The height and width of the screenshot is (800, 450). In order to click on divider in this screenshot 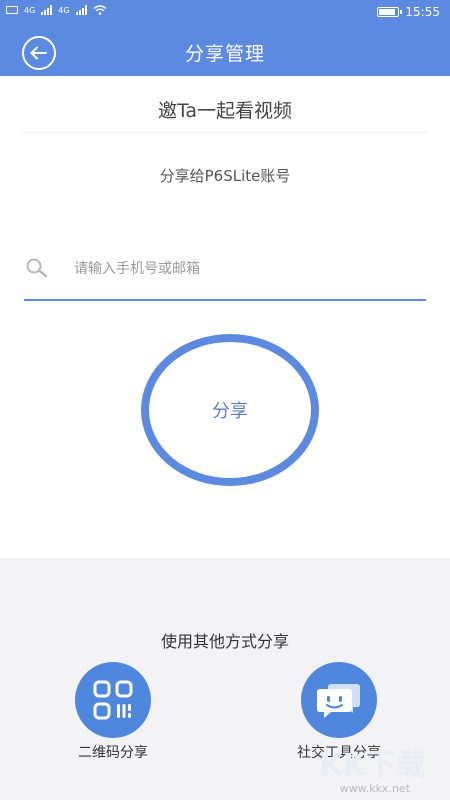, I will do `click(225, 132)`.